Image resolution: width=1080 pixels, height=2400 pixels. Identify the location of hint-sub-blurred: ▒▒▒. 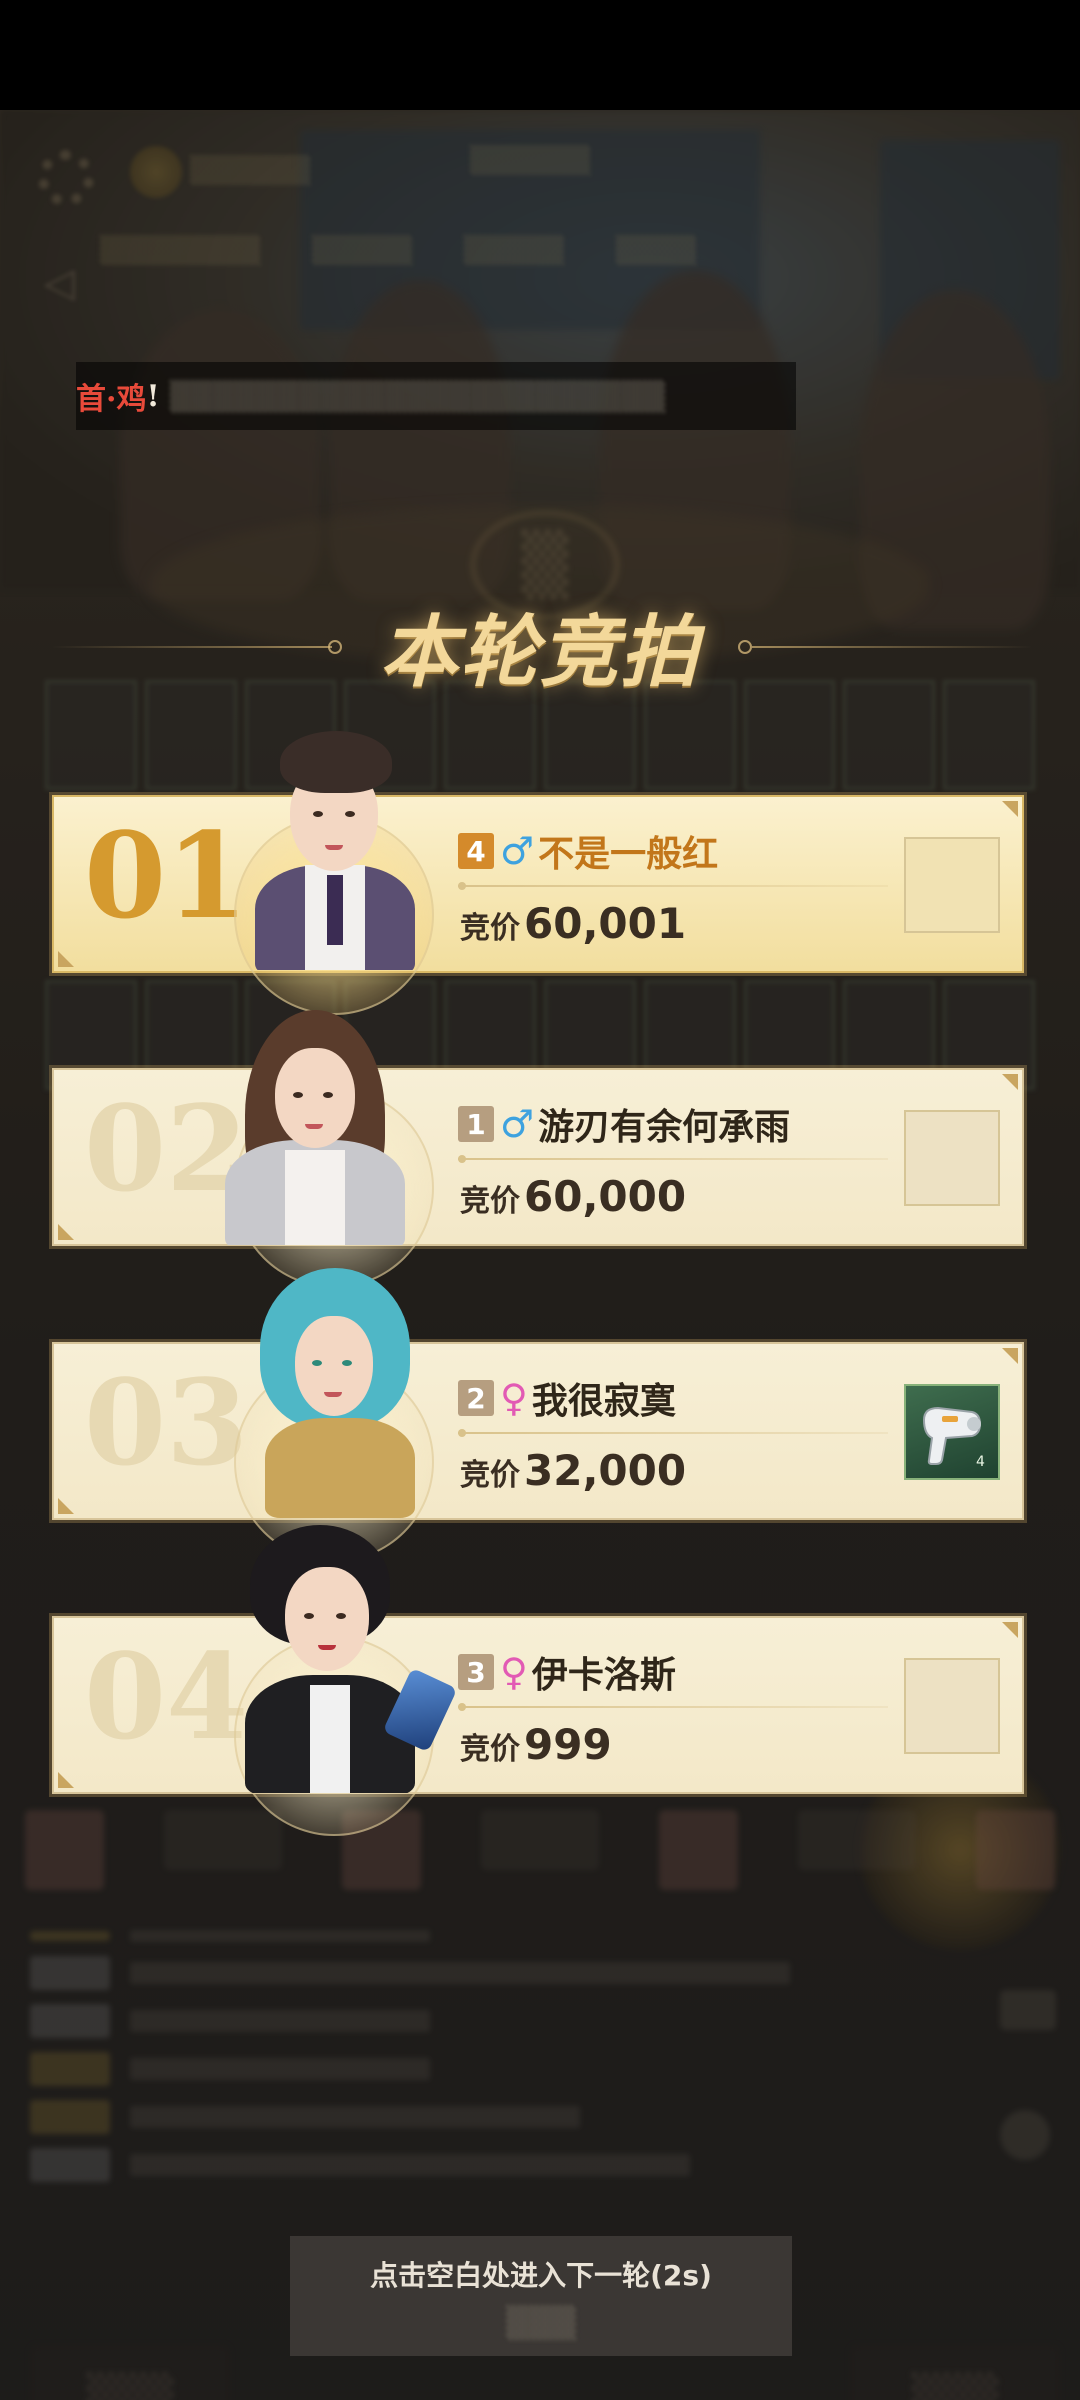
(541, 2323).